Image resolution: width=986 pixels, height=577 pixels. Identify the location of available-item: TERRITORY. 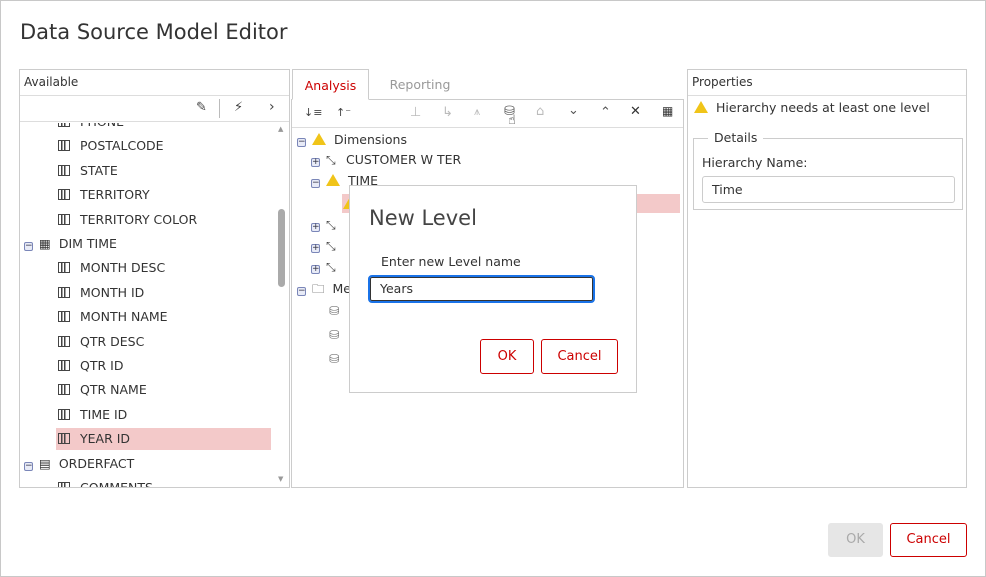
(103, 195).